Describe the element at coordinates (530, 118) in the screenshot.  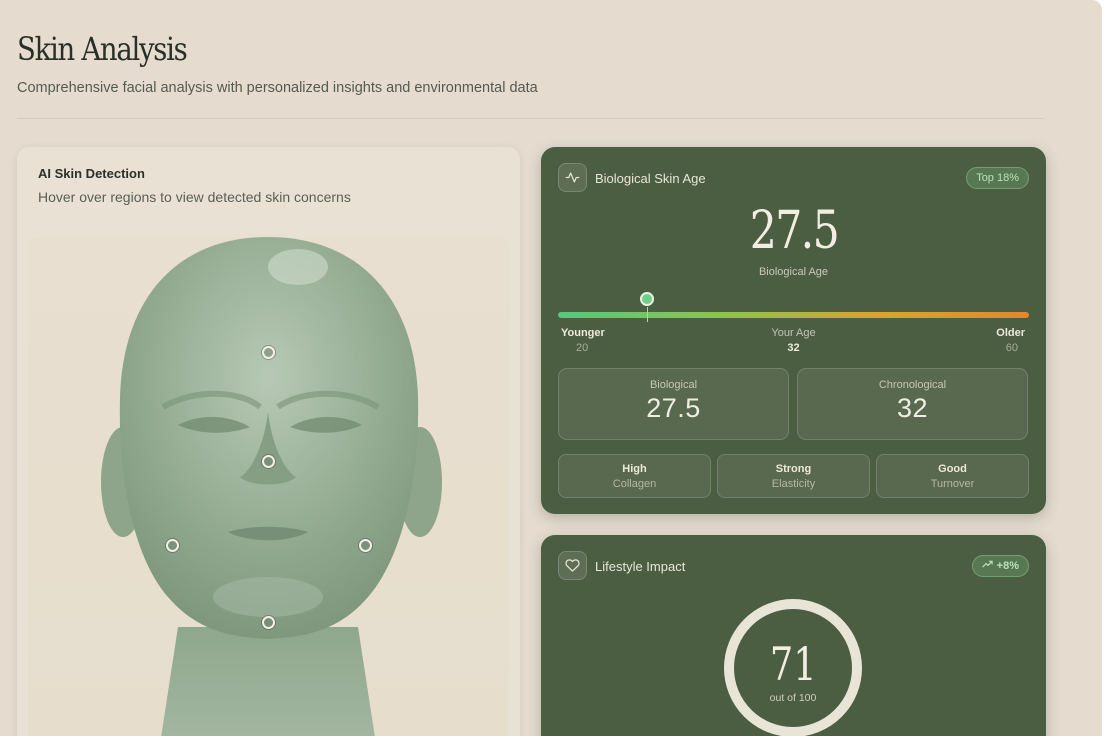
I see `header-divider` at that location.